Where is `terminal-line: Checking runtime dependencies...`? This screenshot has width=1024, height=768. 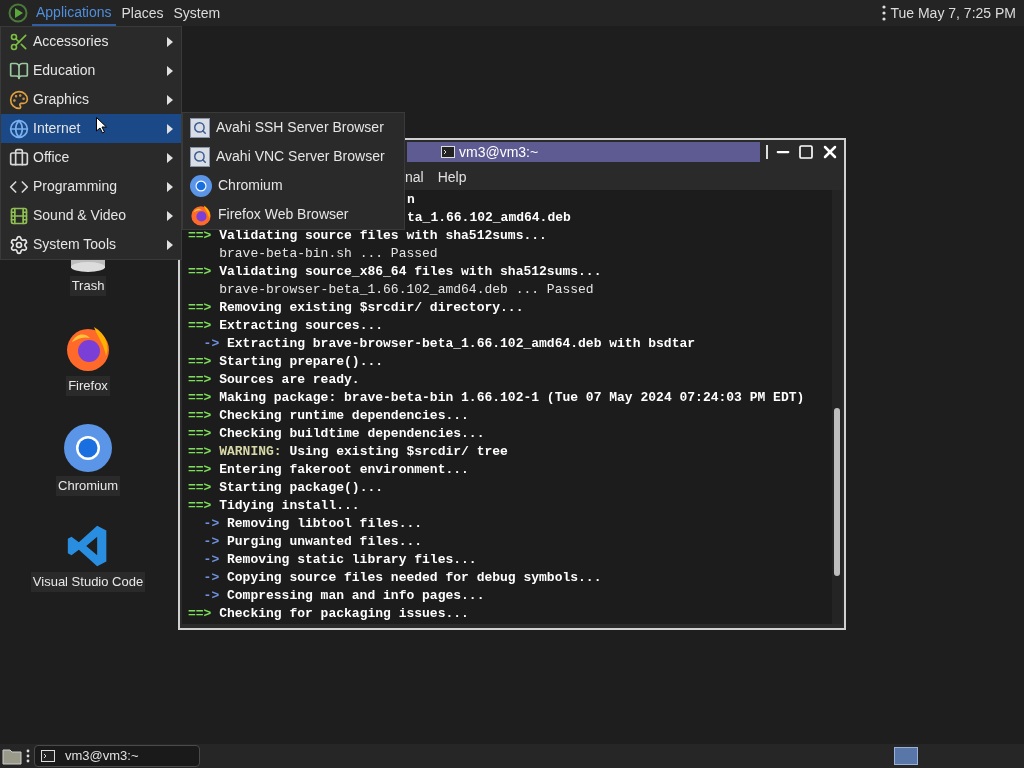
terminal-line: Checking runtime dependencies... is located at coordinates (344, 416).